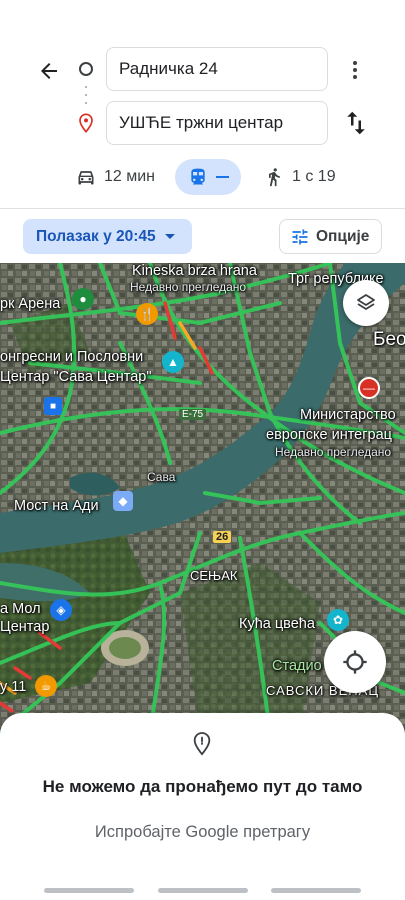  Describe the element at coordinates (89, 890) in the screenshot. I see `nav-bar-left` at that location.